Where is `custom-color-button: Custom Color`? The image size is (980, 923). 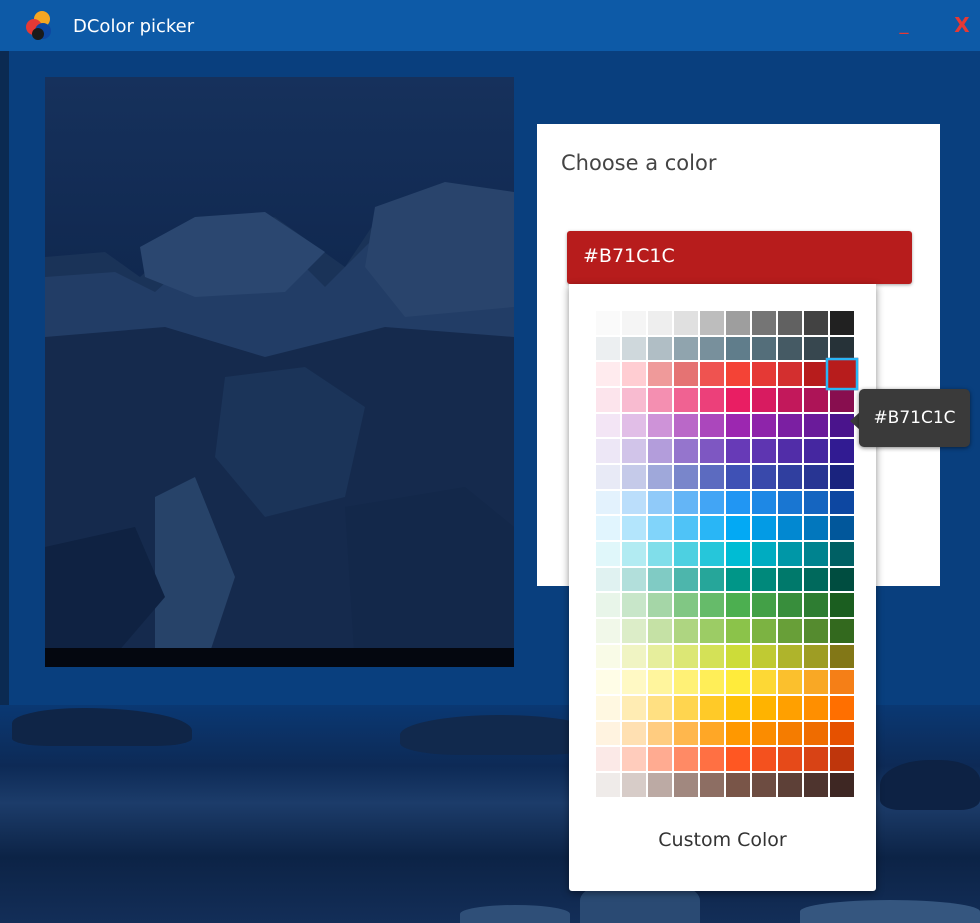
custom-color-button: Custom Color is located at coordinates (722, 840).